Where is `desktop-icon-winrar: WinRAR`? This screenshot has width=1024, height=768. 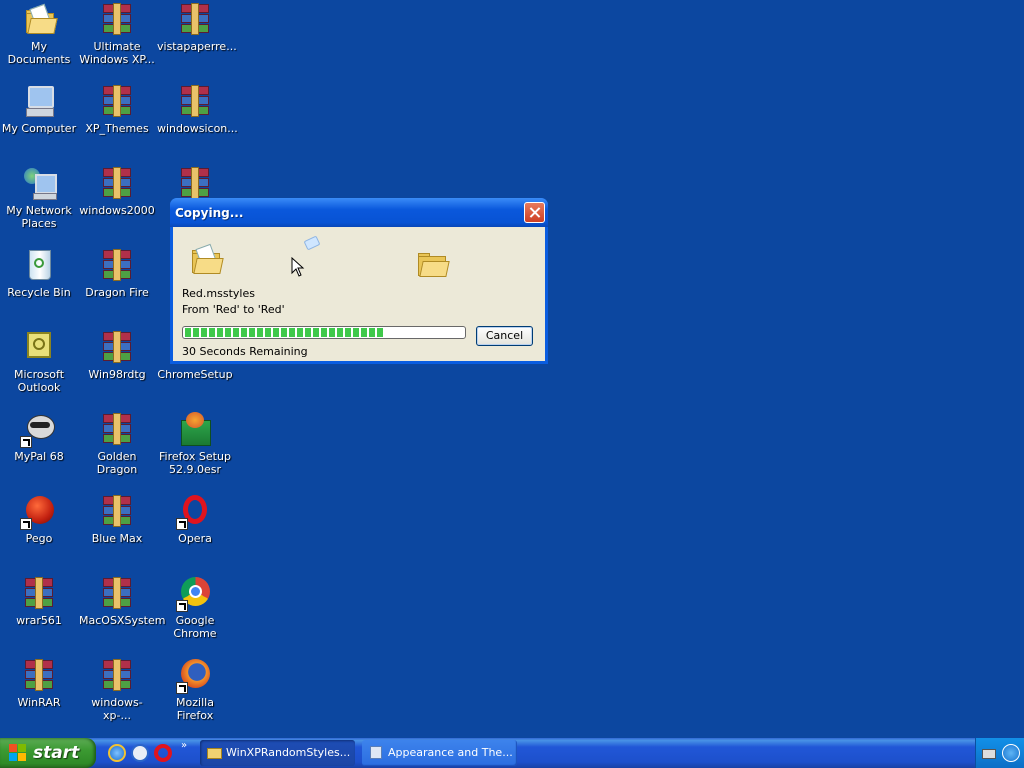 desktop-icon-winrar: WinRAR is located at coordinates (39, 683).